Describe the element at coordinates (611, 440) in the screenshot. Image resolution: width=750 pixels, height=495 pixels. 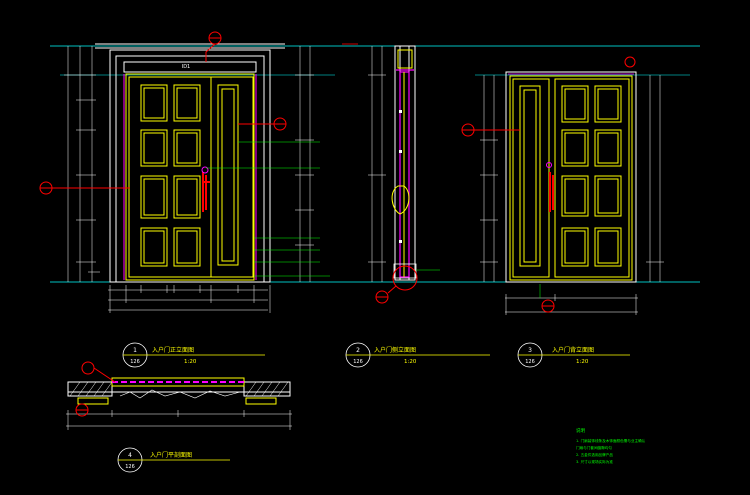
I see `note-line: 1. 门扇装饰线条及木饰面颜色需与业主确认` at that location.